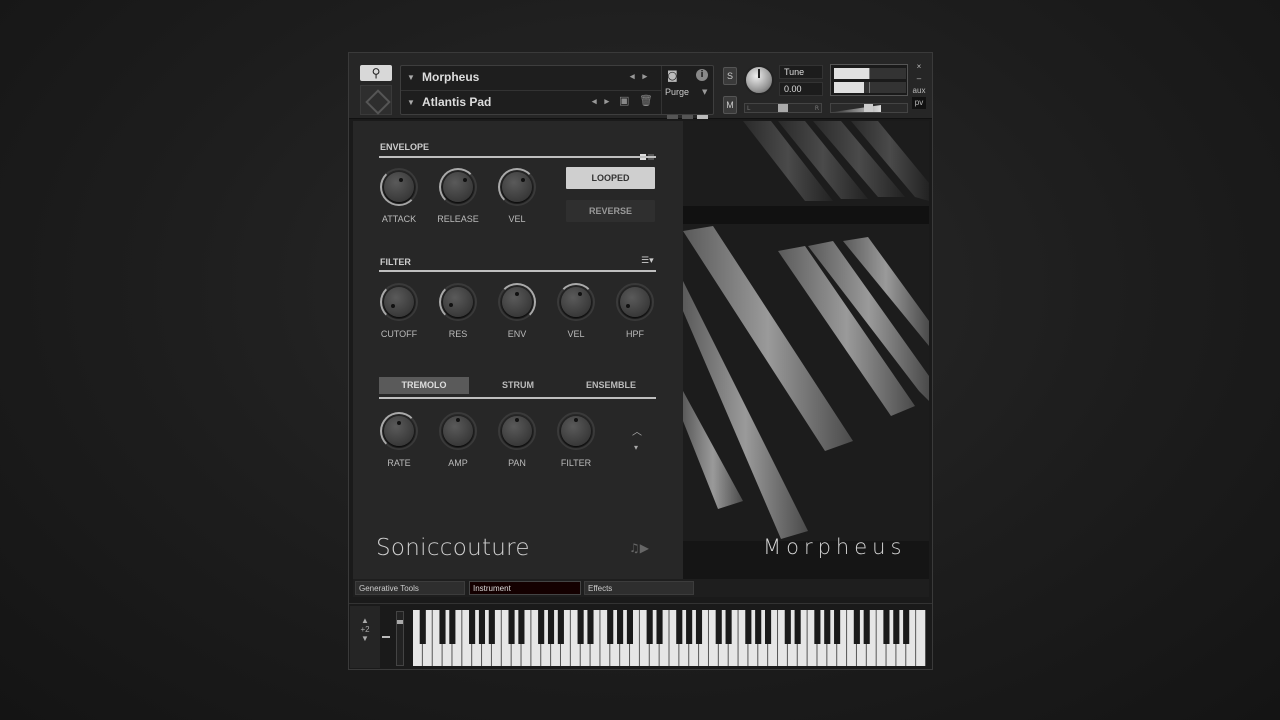  What do you see at coordinates (458, 302) in the screenshot?
I see `resonance-knob` at bounding box center [458, 302].